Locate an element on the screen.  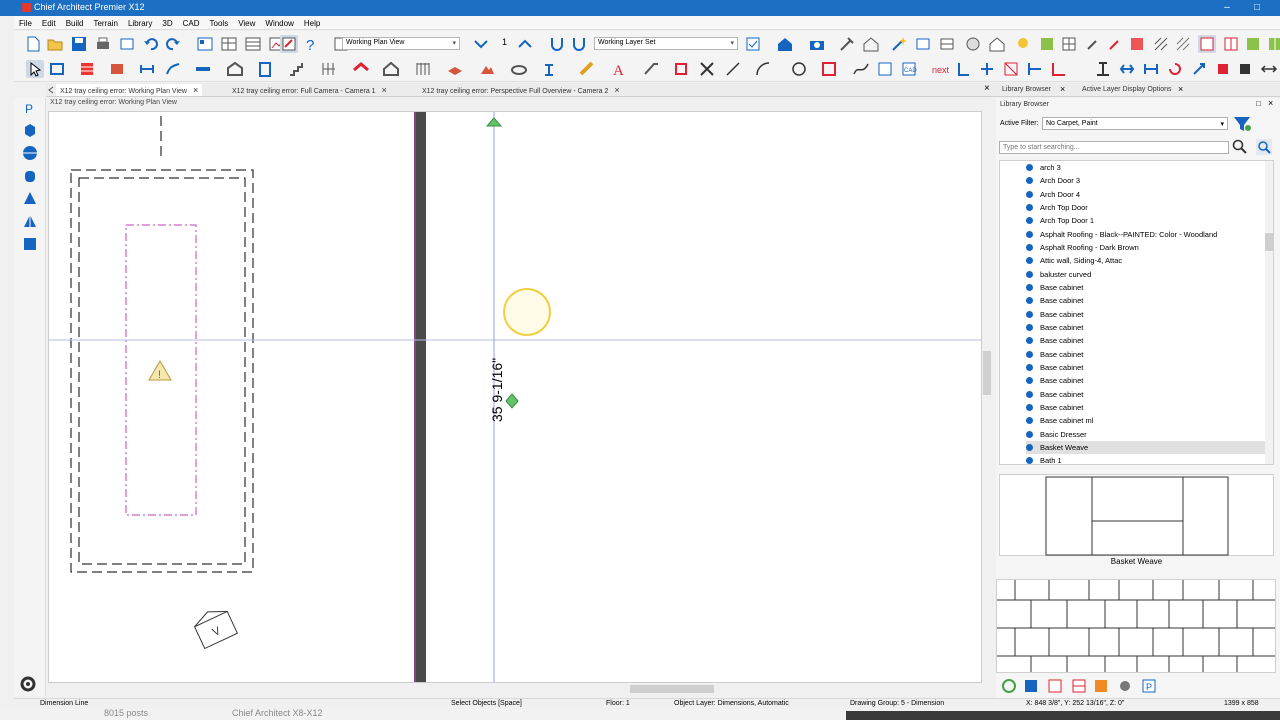
square-icon is located at coordinates (30, 244).